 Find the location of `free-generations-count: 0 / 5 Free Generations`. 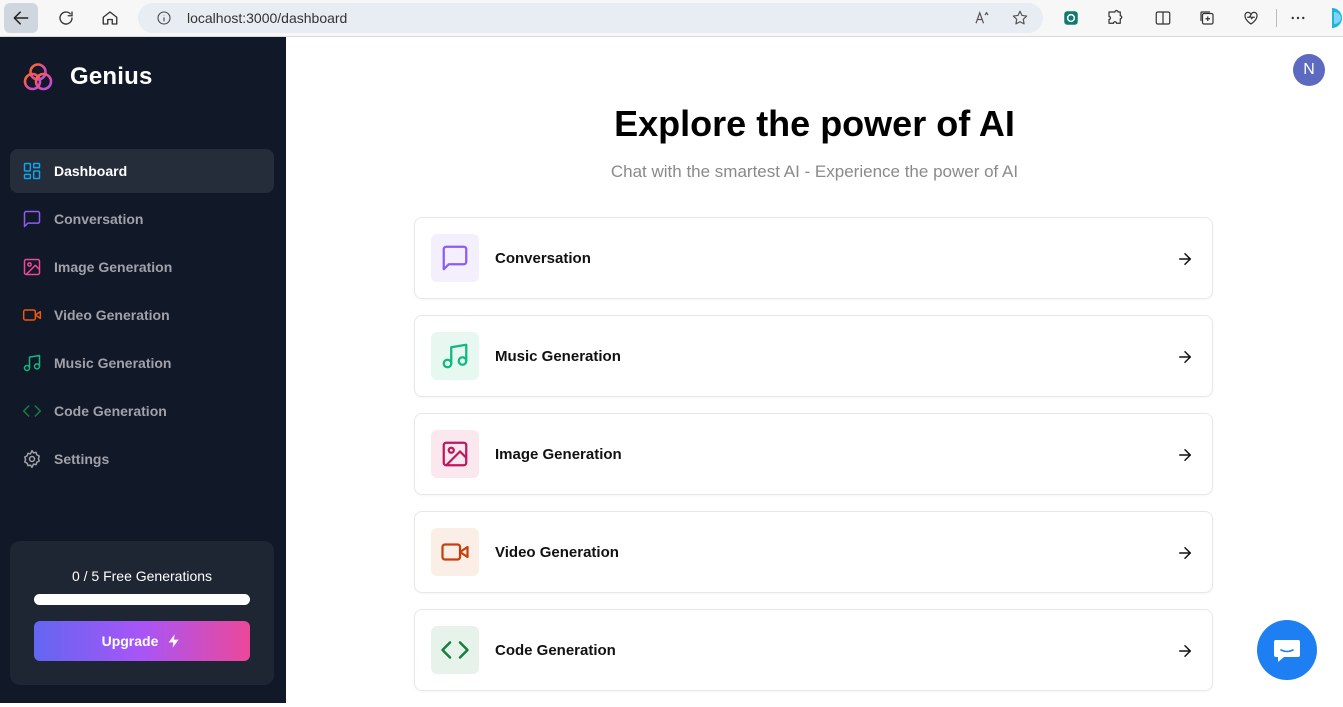

free-generations-count: 0 / 5 Free Generations is located at coordinates (142, 576).